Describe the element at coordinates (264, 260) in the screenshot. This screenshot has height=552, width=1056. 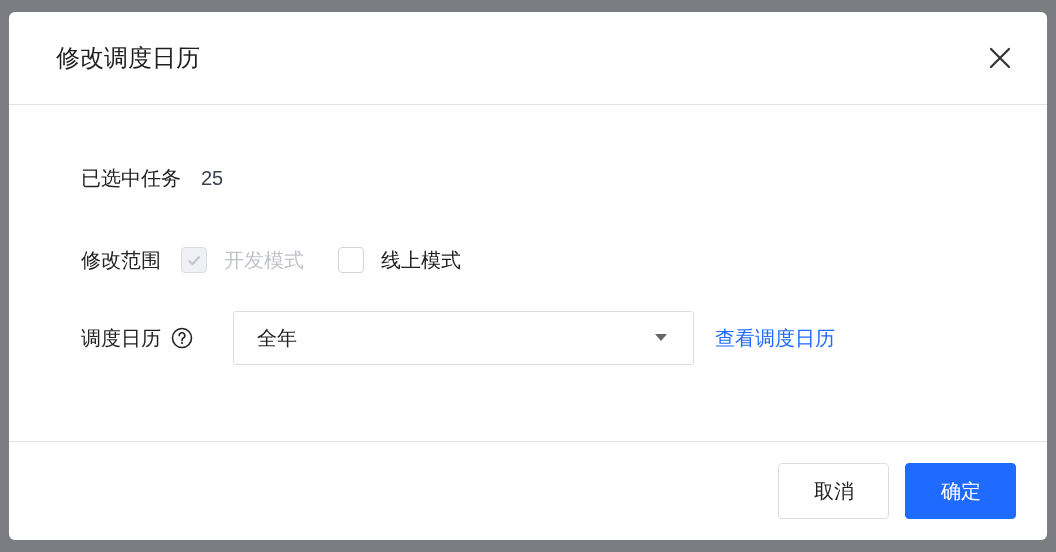
I see `checkbox-label: 开发模式` at that location.